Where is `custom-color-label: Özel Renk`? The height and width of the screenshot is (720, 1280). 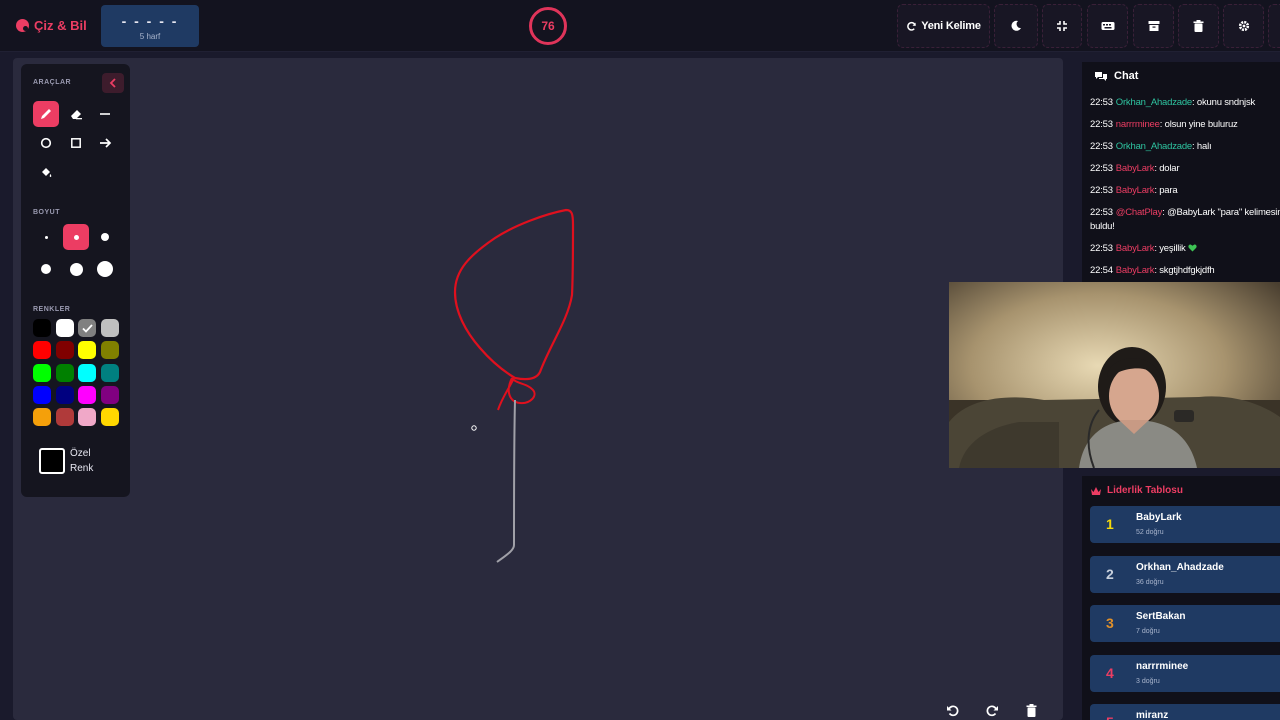 custom-color-label: Özel Renk is located at coordinates (82, 461).